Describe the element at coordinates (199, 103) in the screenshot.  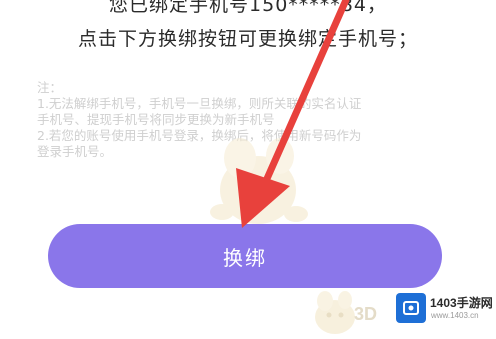
I see `notes-line-1: 1.无法解绑手机号，手机号一旦换绑，则所关联的实名认证` at that location.